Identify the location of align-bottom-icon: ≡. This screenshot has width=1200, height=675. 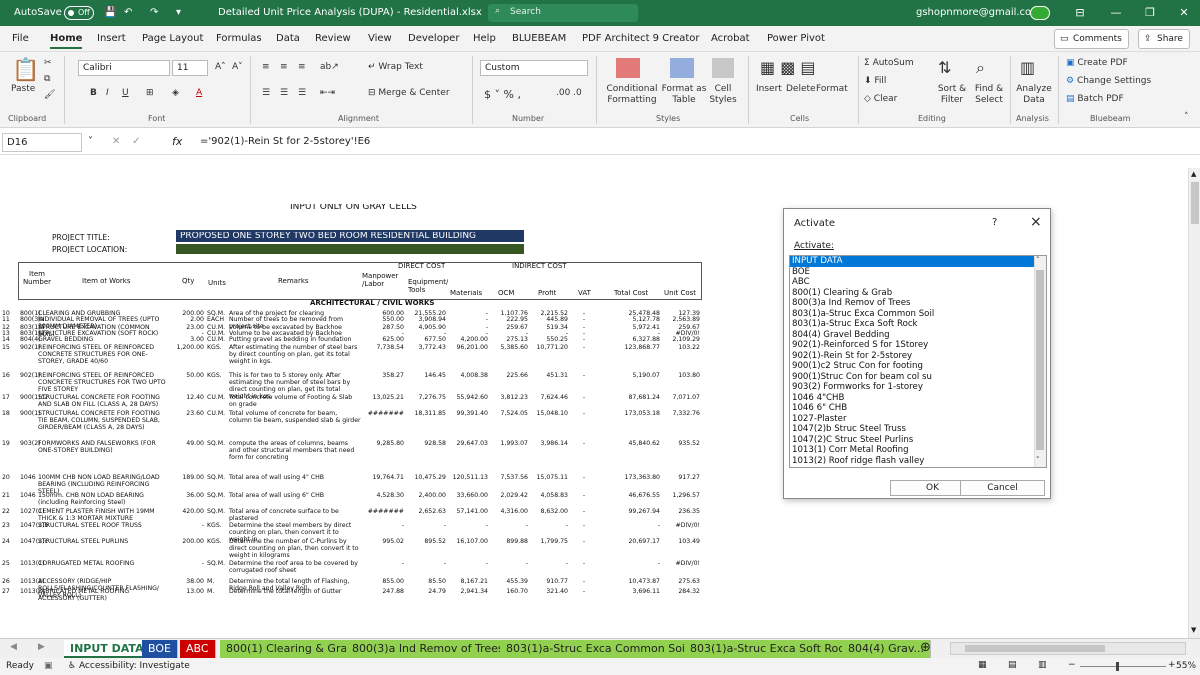
(302, 67).